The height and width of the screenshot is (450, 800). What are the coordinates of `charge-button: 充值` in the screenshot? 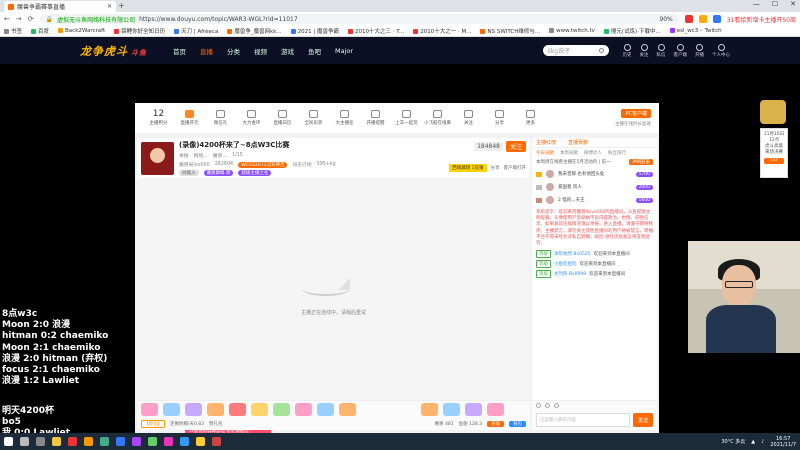 It's located at (495, 424).